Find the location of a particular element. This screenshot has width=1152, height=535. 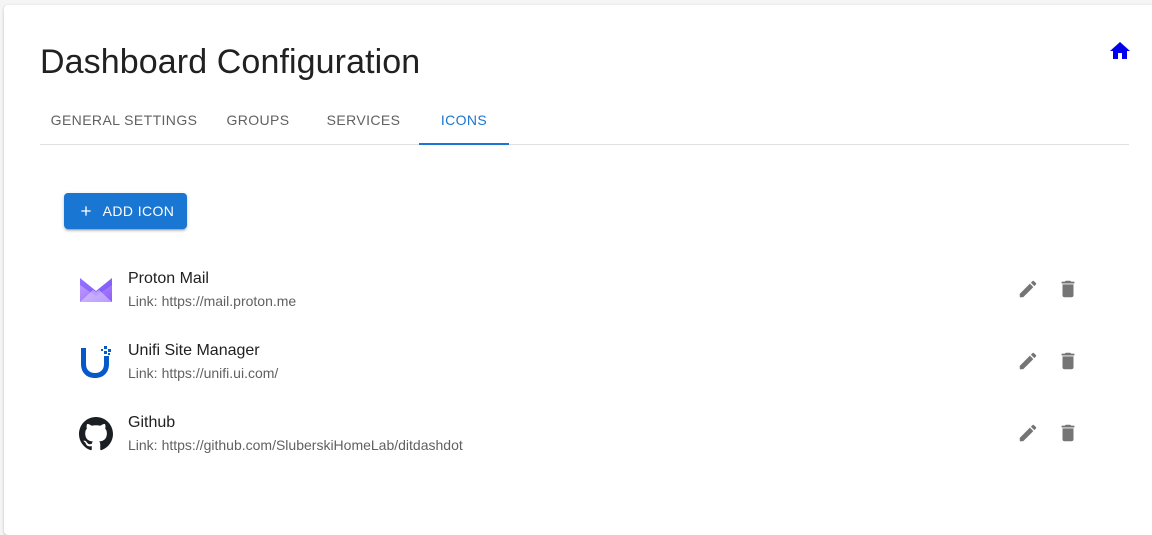

unifi-icon is located at coordinates (96, 362).